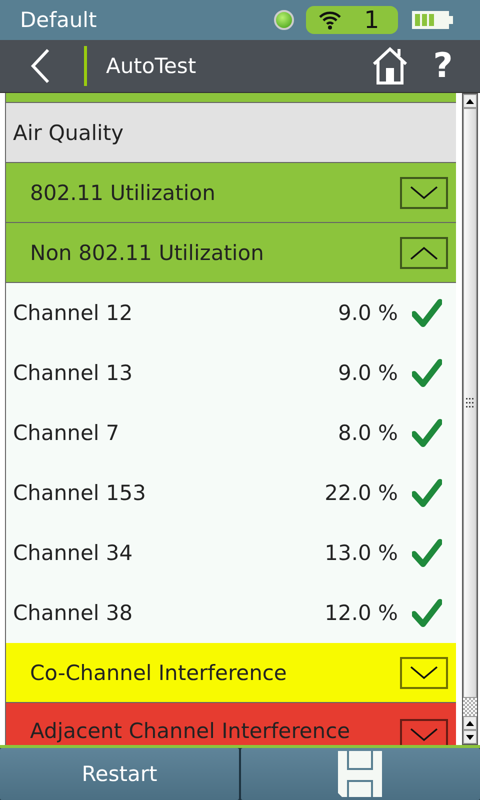 This screenshot has width=480, height=800. What do you see at coordinates (73, 313) in the screenshot?
I see `channel-label: Channel 12` at bounding box center [73, 313].